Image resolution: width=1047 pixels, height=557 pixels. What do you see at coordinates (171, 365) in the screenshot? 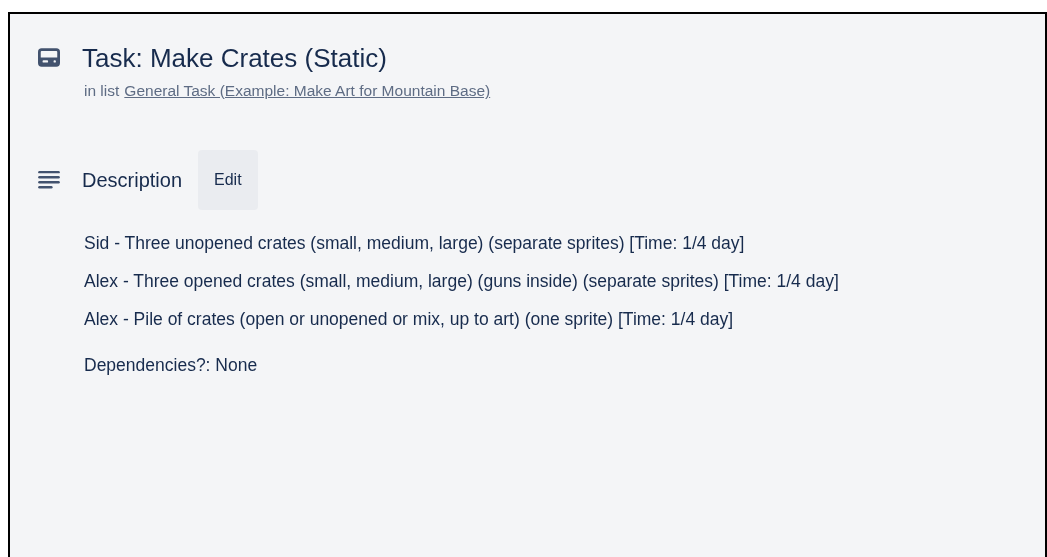
I see `dependencies-text: Dependencies?: None` at bounding box center [171, 365].